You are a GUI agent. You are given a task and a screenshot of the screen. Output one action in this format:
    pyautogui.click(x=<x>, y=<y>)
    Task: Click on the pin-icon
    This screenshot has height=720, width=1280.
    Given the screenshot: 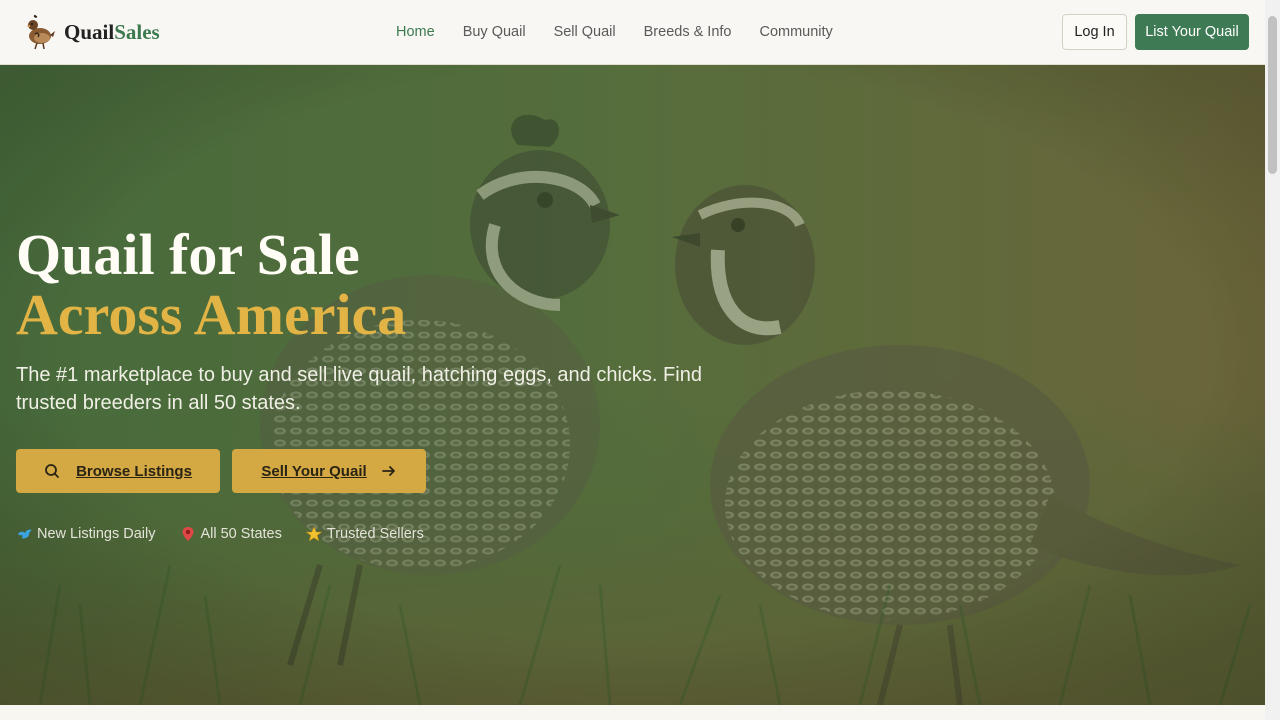 What is the action you would take?
    pyautogui.click(x=187, y=533)
    